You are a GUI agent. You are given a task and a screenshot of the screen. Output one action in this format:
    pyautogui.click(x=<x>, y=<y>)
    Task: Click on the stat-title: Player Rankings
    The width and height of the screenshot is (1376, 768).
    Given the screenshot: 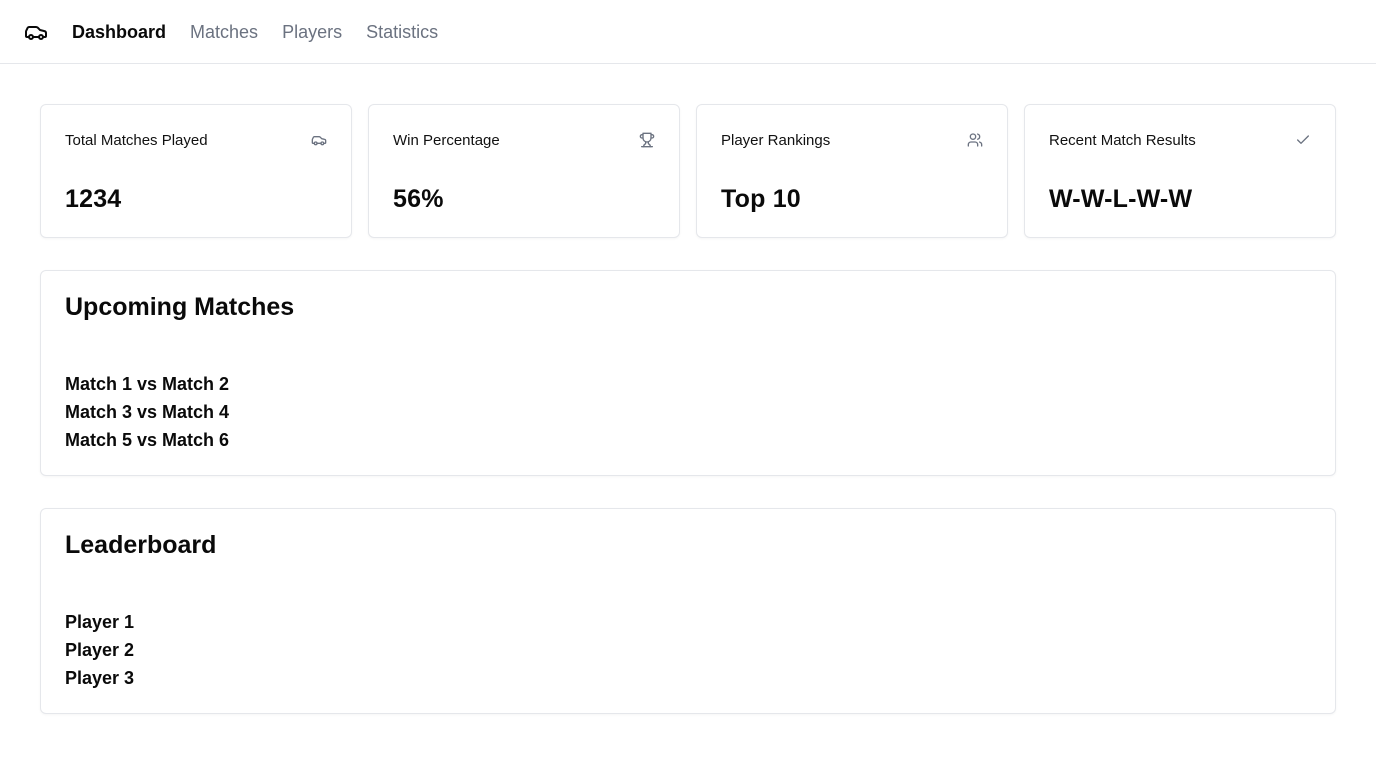 What is the action you would take?
    pyautogui.click(x=776, y=140)
    